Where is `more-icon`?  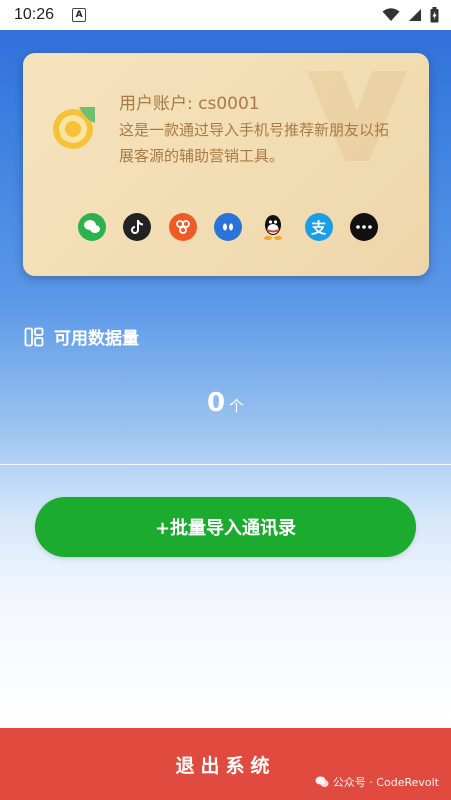 more-icon is located at coordinates (363, 227).